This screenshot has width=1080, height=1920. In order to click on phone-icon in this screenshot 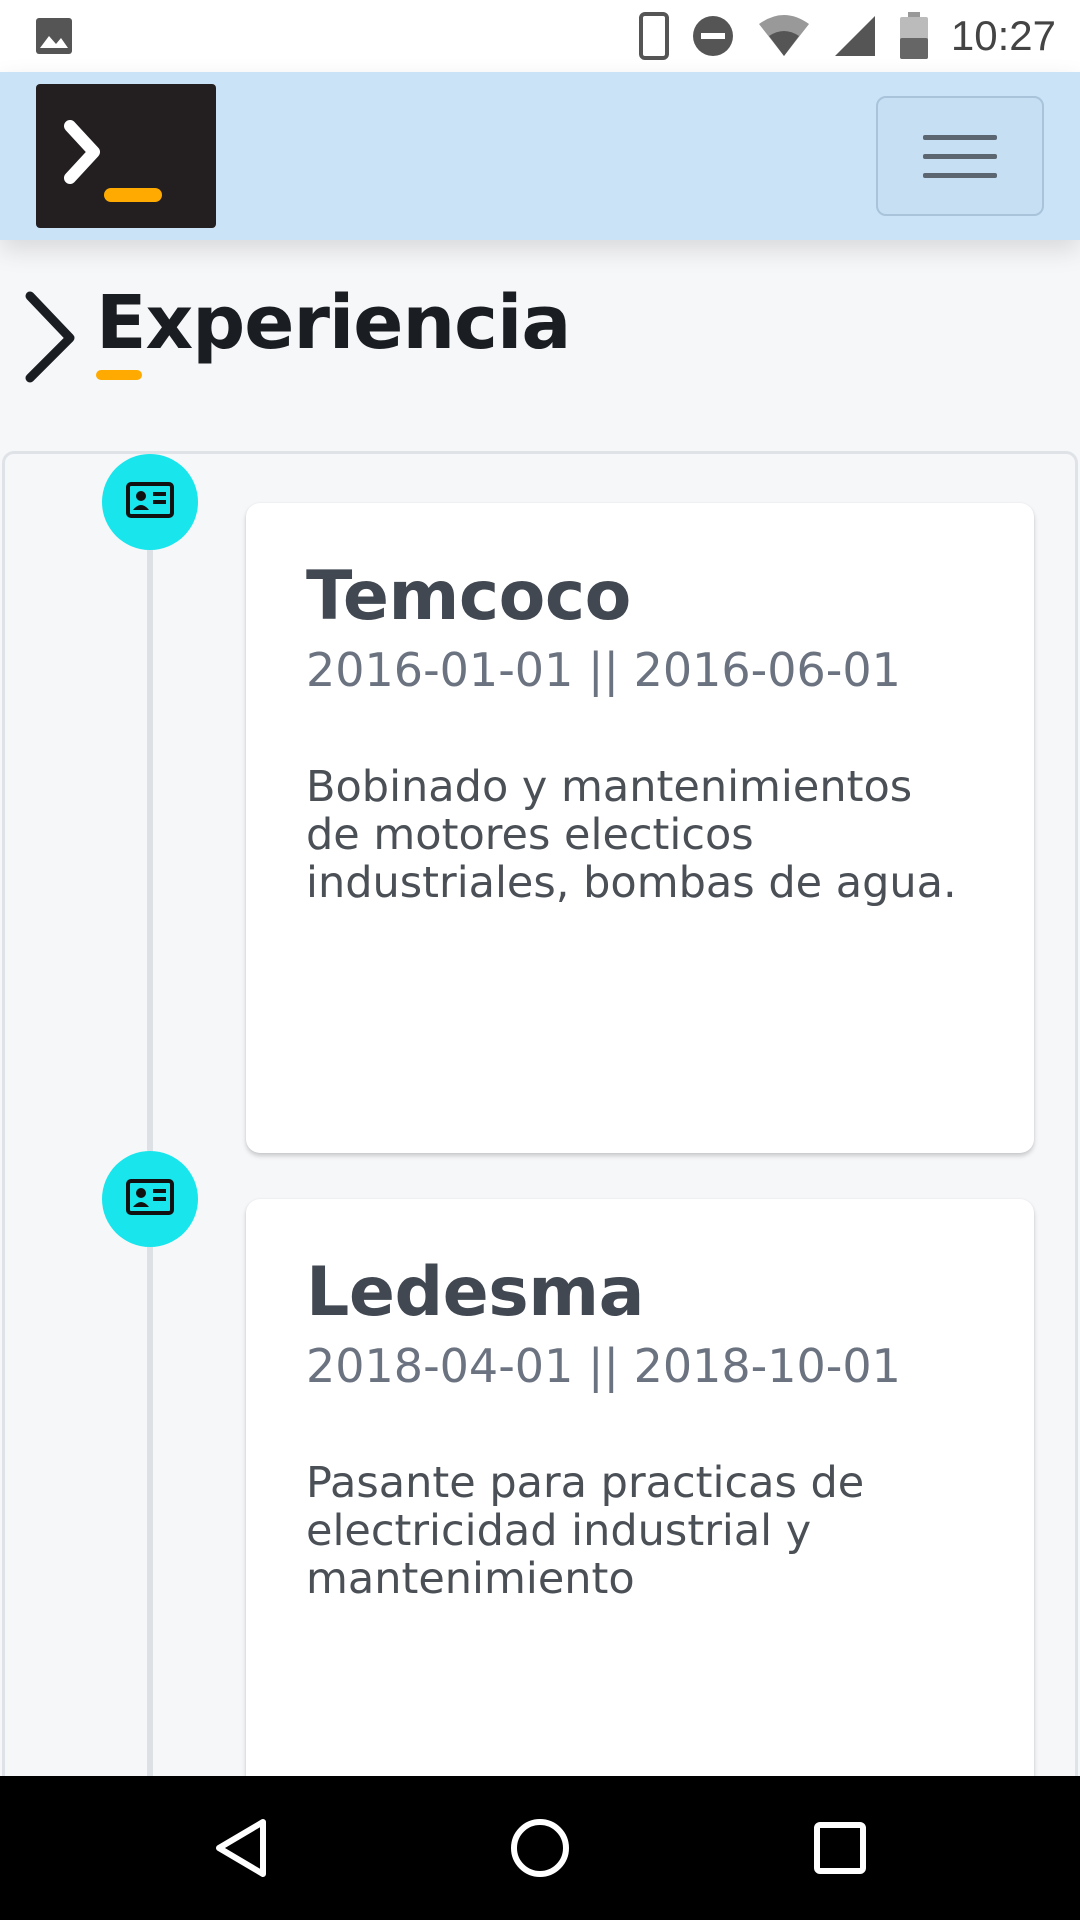, I will do `click(653, 36)`.